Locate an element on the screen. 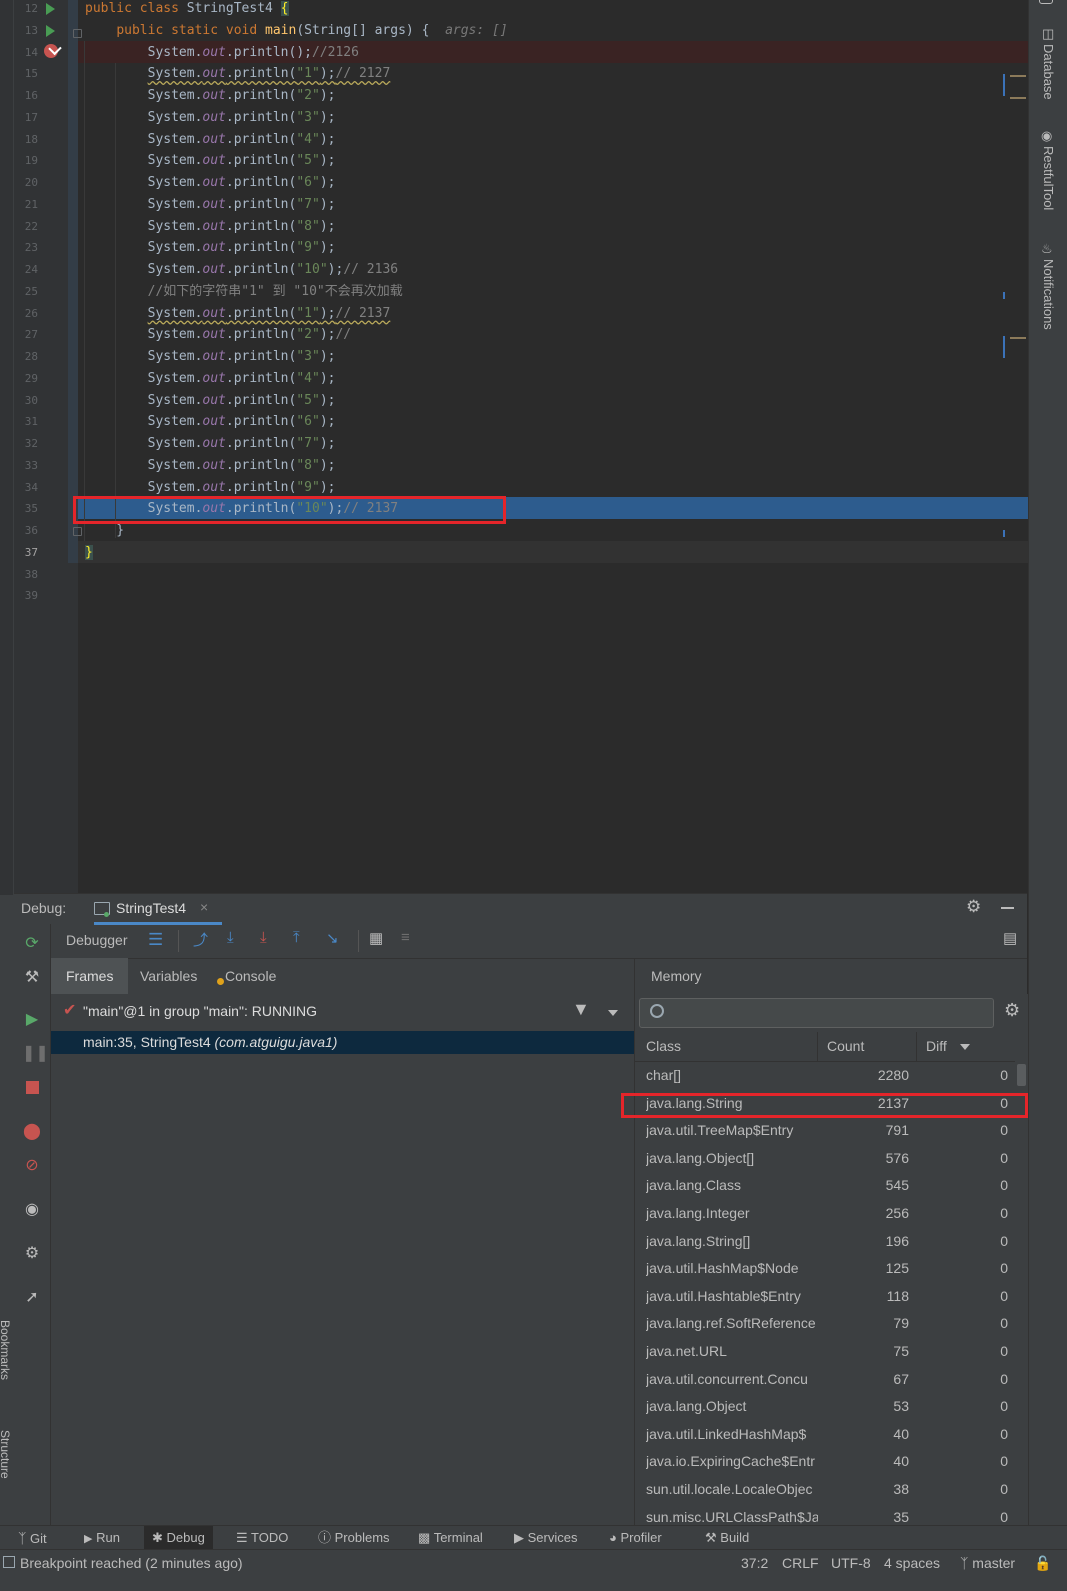  view-breakpoints-icon: ⬤ is located at coordinates (32, 1132).